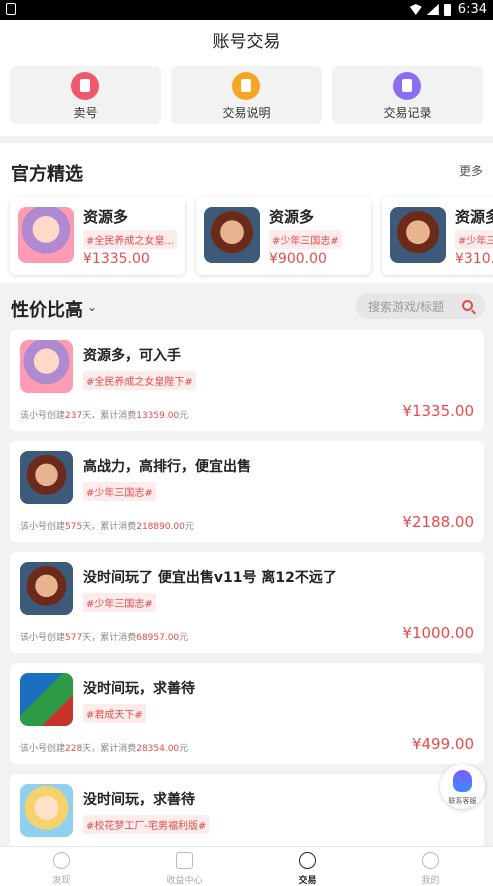 Image resolution: width=493 pixels, height=886 pixels. Describe the element at coordinates (415, 9) in the screenshot. I see `wifi-icon` at that location.